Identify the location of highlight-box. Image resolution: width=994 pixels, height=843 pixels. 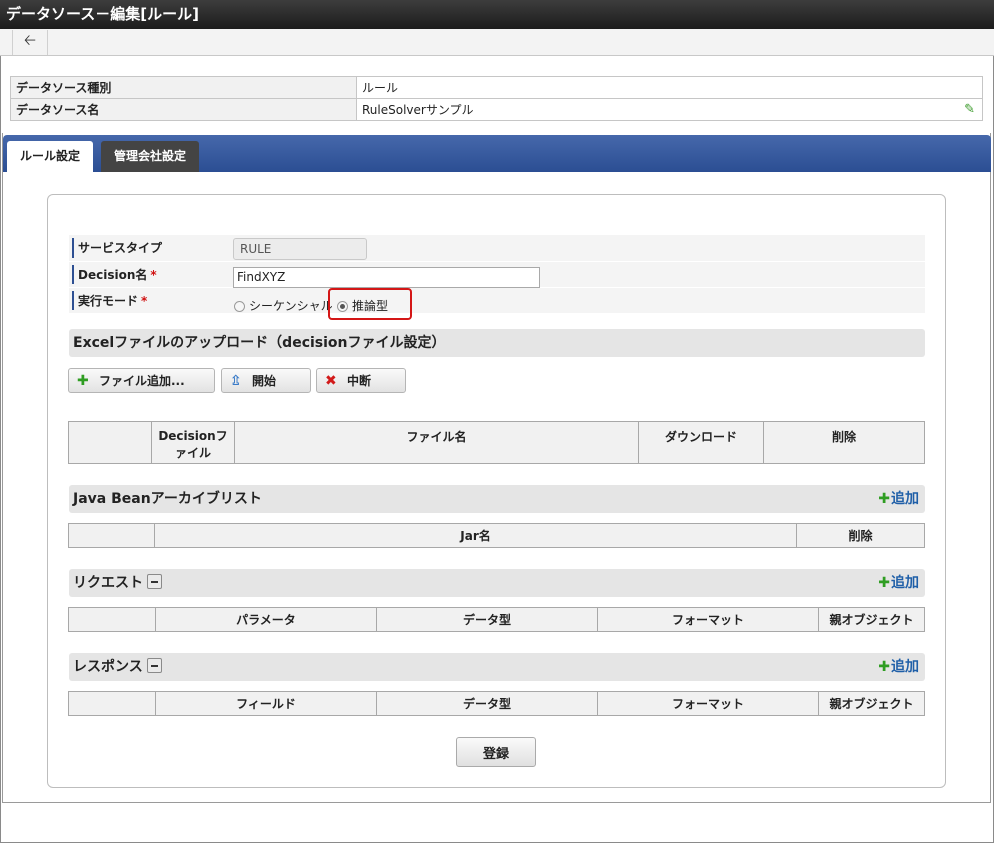
(370, 304).